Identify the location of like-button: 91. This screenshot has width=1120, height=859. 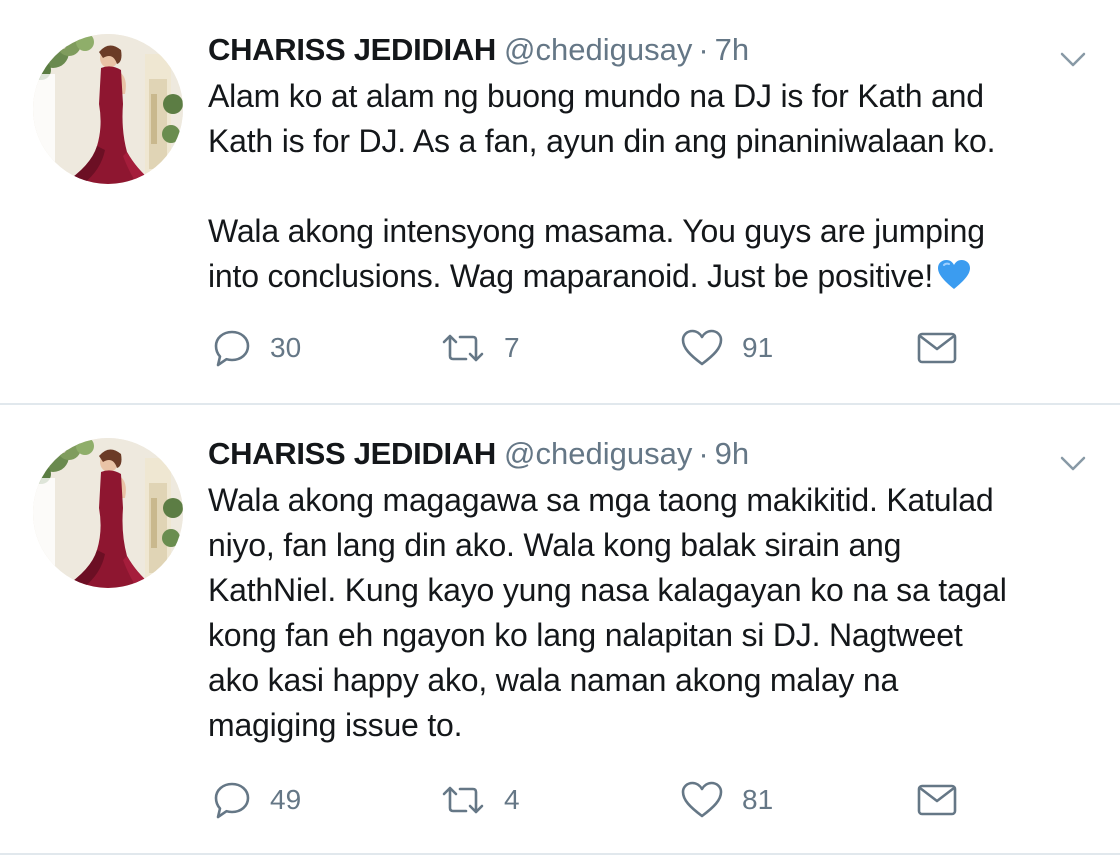
(726, 348).